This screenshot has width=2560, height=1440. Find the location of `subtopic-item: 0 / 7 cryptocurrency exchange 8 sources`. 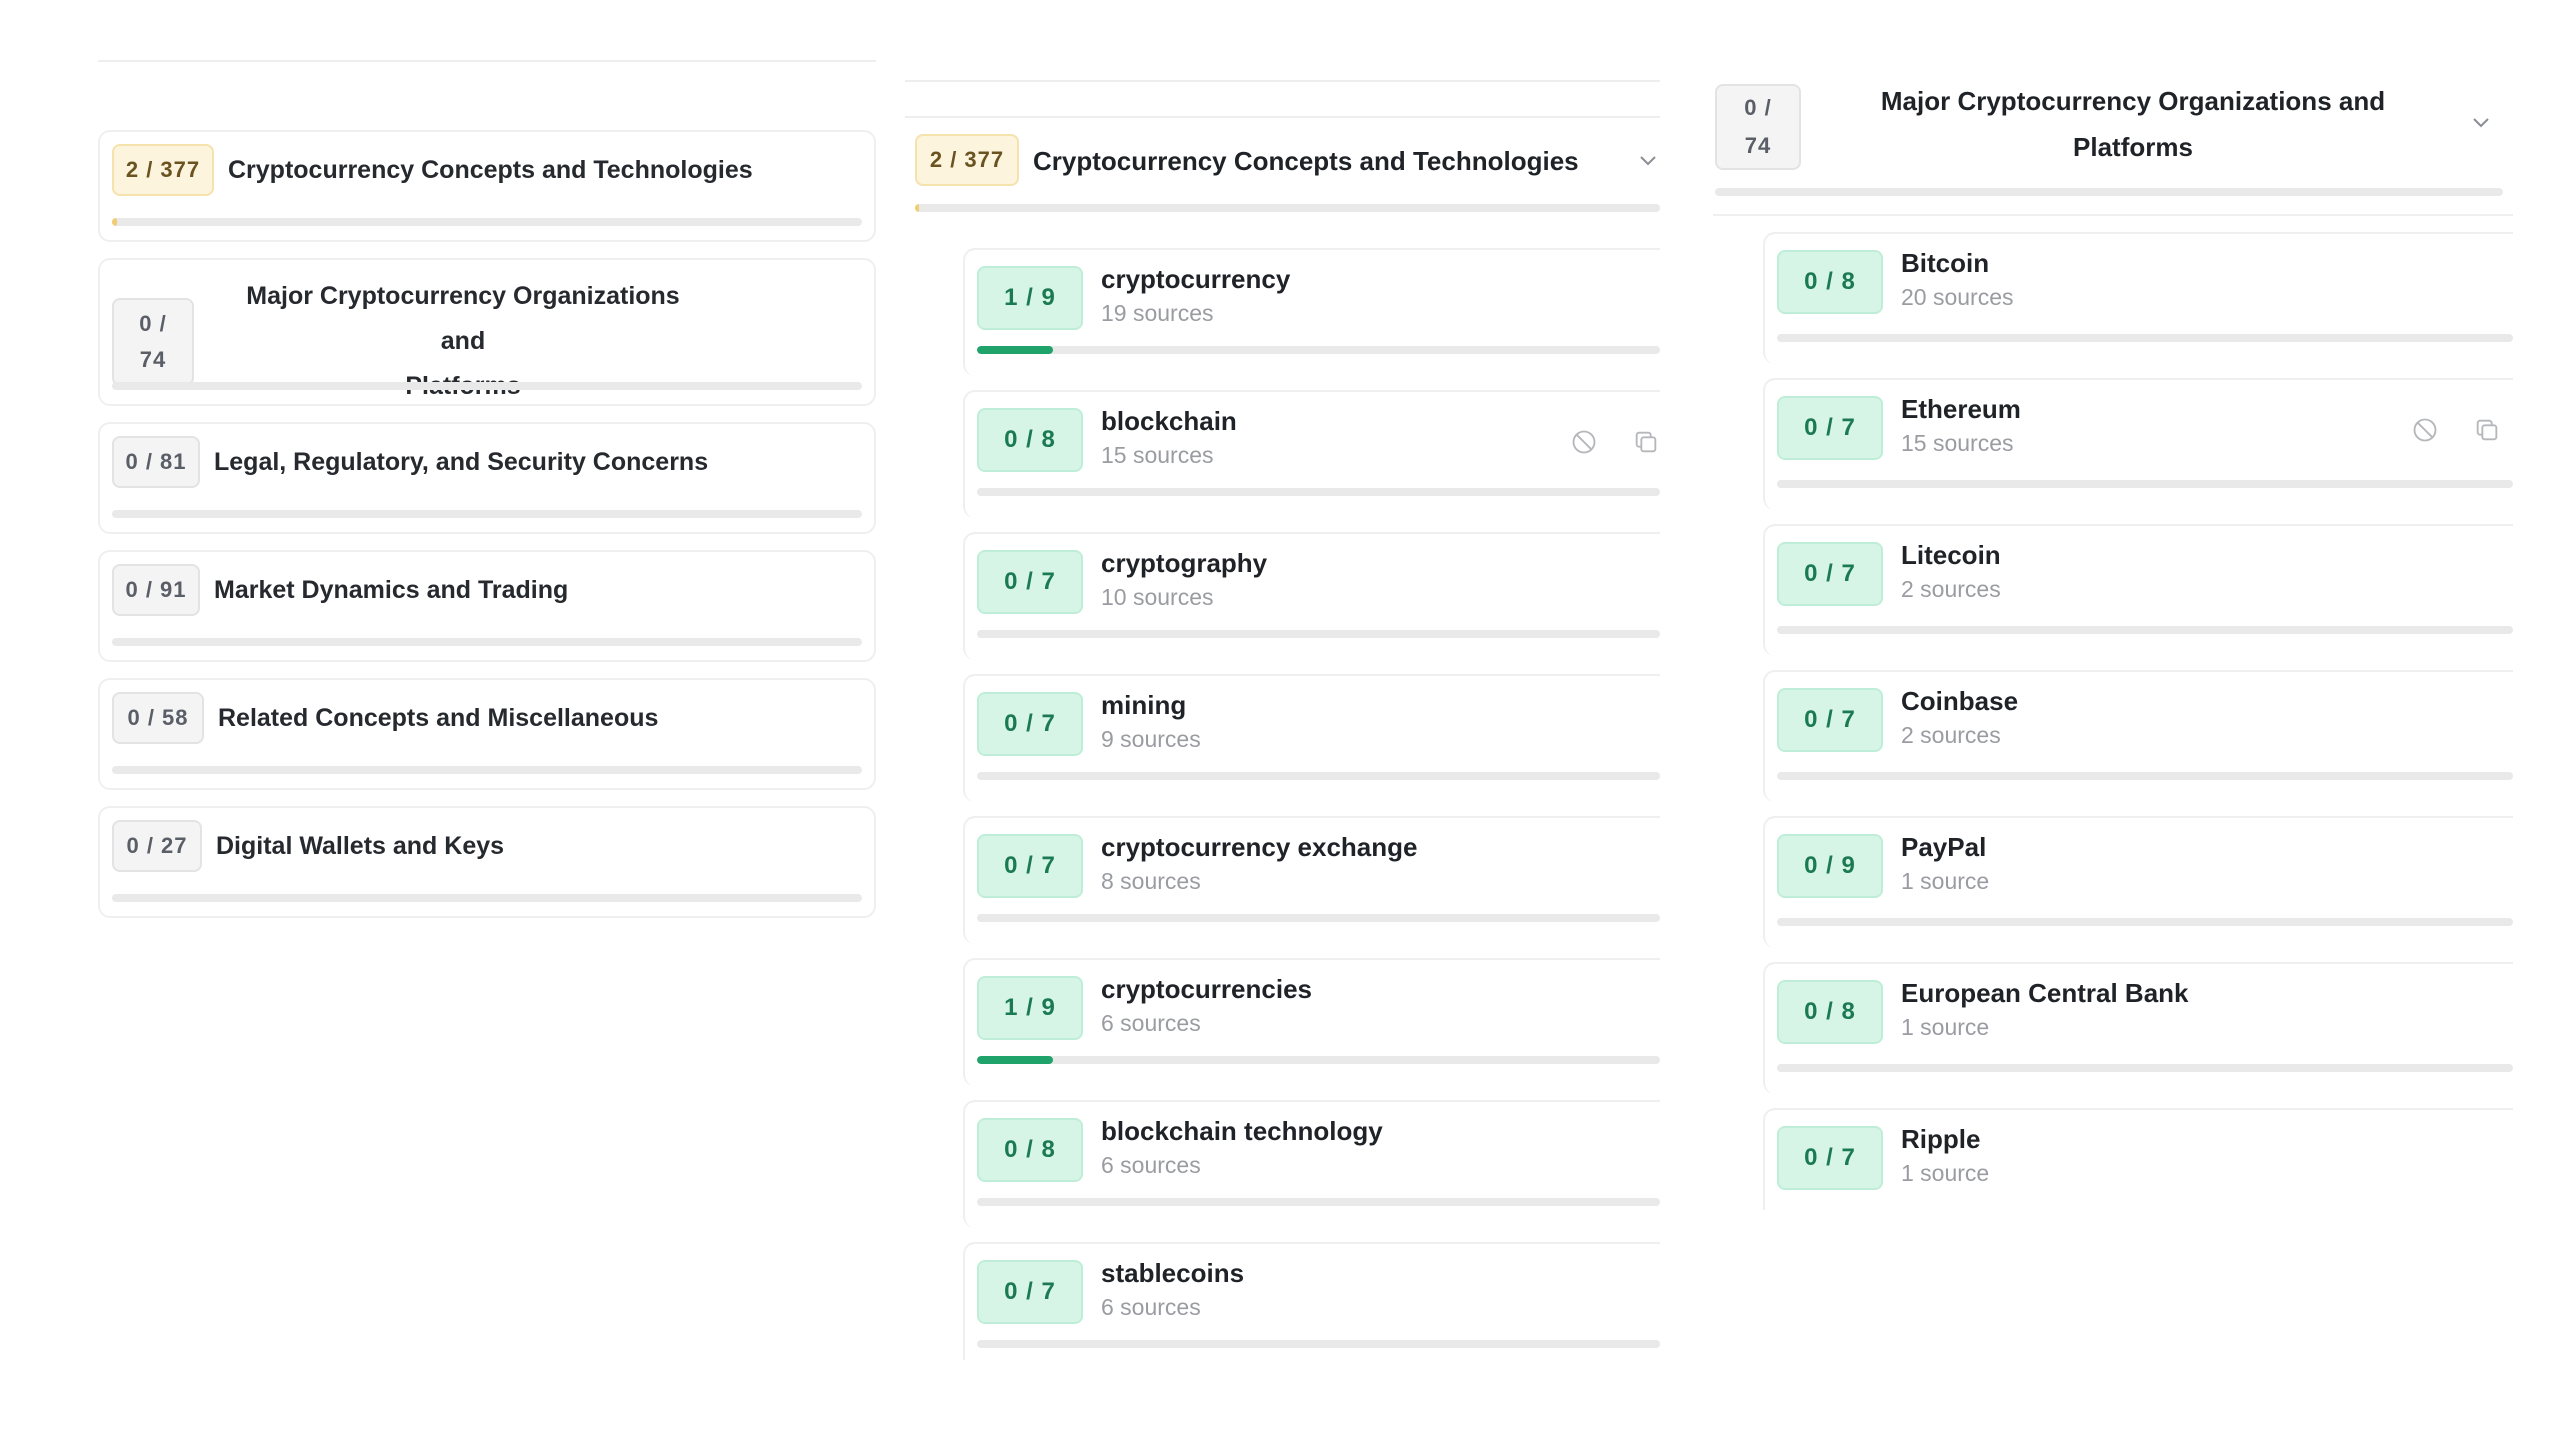

subtopic-item: 0 / 7 cryptocurrency exchange 8 sources is located at coordinates (1311, 880).